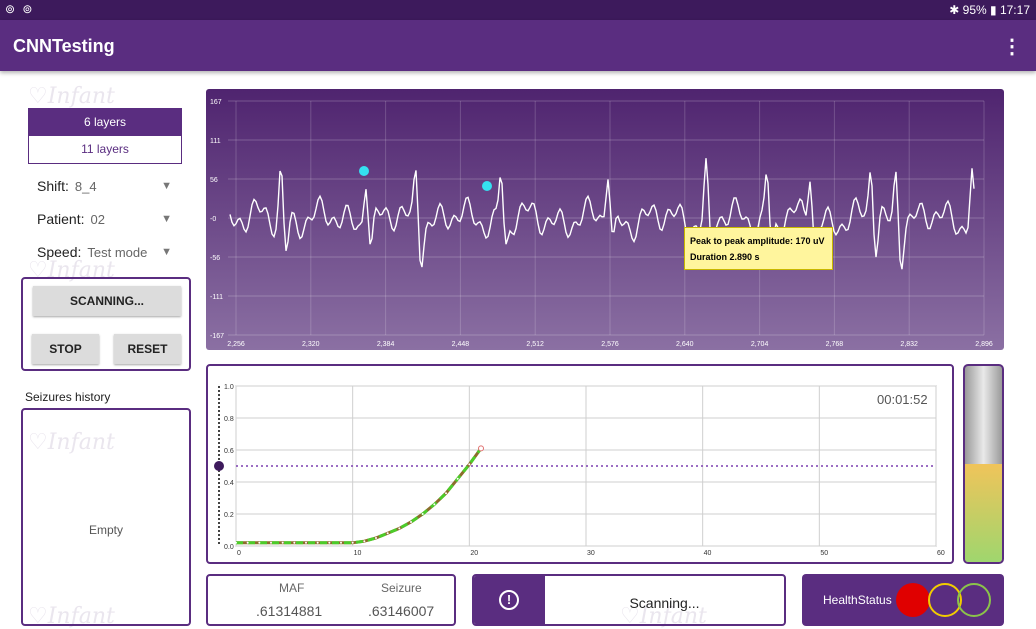  Describe the element at coordinates (386, 344) in the screenshot. I see `eeg-x-tick: 2,384` at that location.